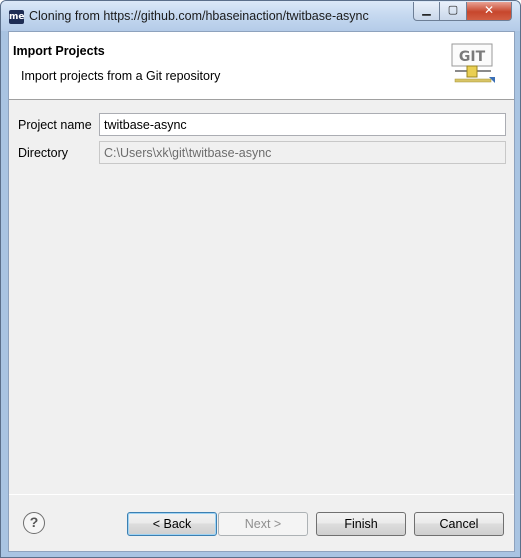 This screenshot has width=521, height=558. I want to click on next-button: Next >, so click(263, 524).